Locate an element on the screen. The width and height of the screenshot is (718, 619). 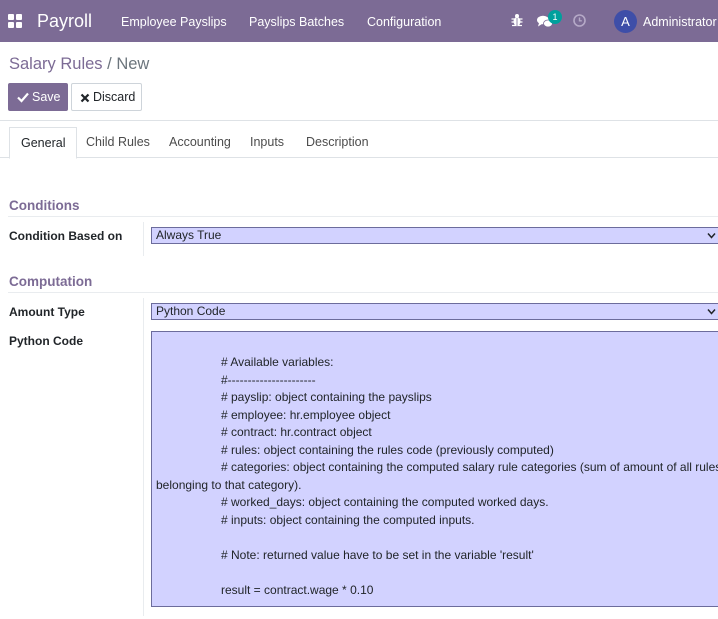
tab-accounting: Accounting is located at coordinates (200, 142).